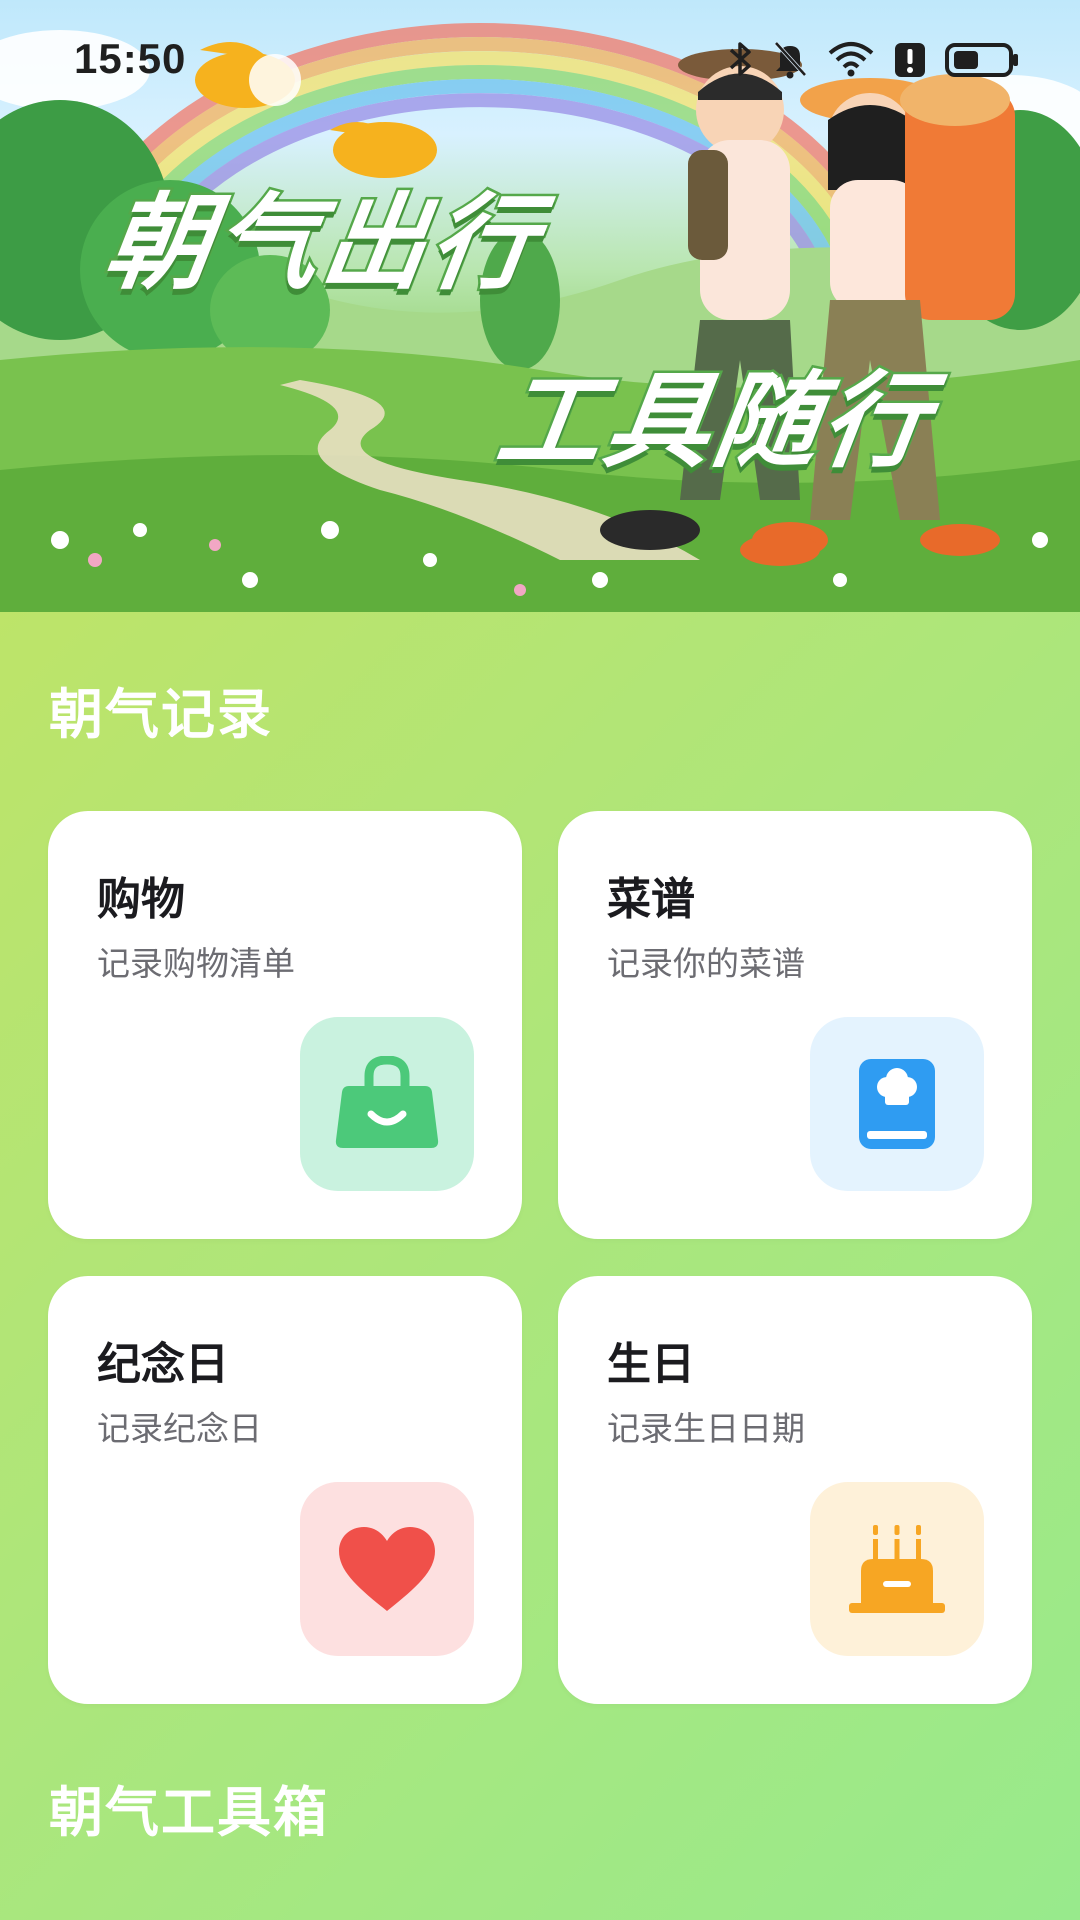 The image size is (1080, 1920). I want to click on card-subtitle: 记录生日日期, so click(706, 1428).